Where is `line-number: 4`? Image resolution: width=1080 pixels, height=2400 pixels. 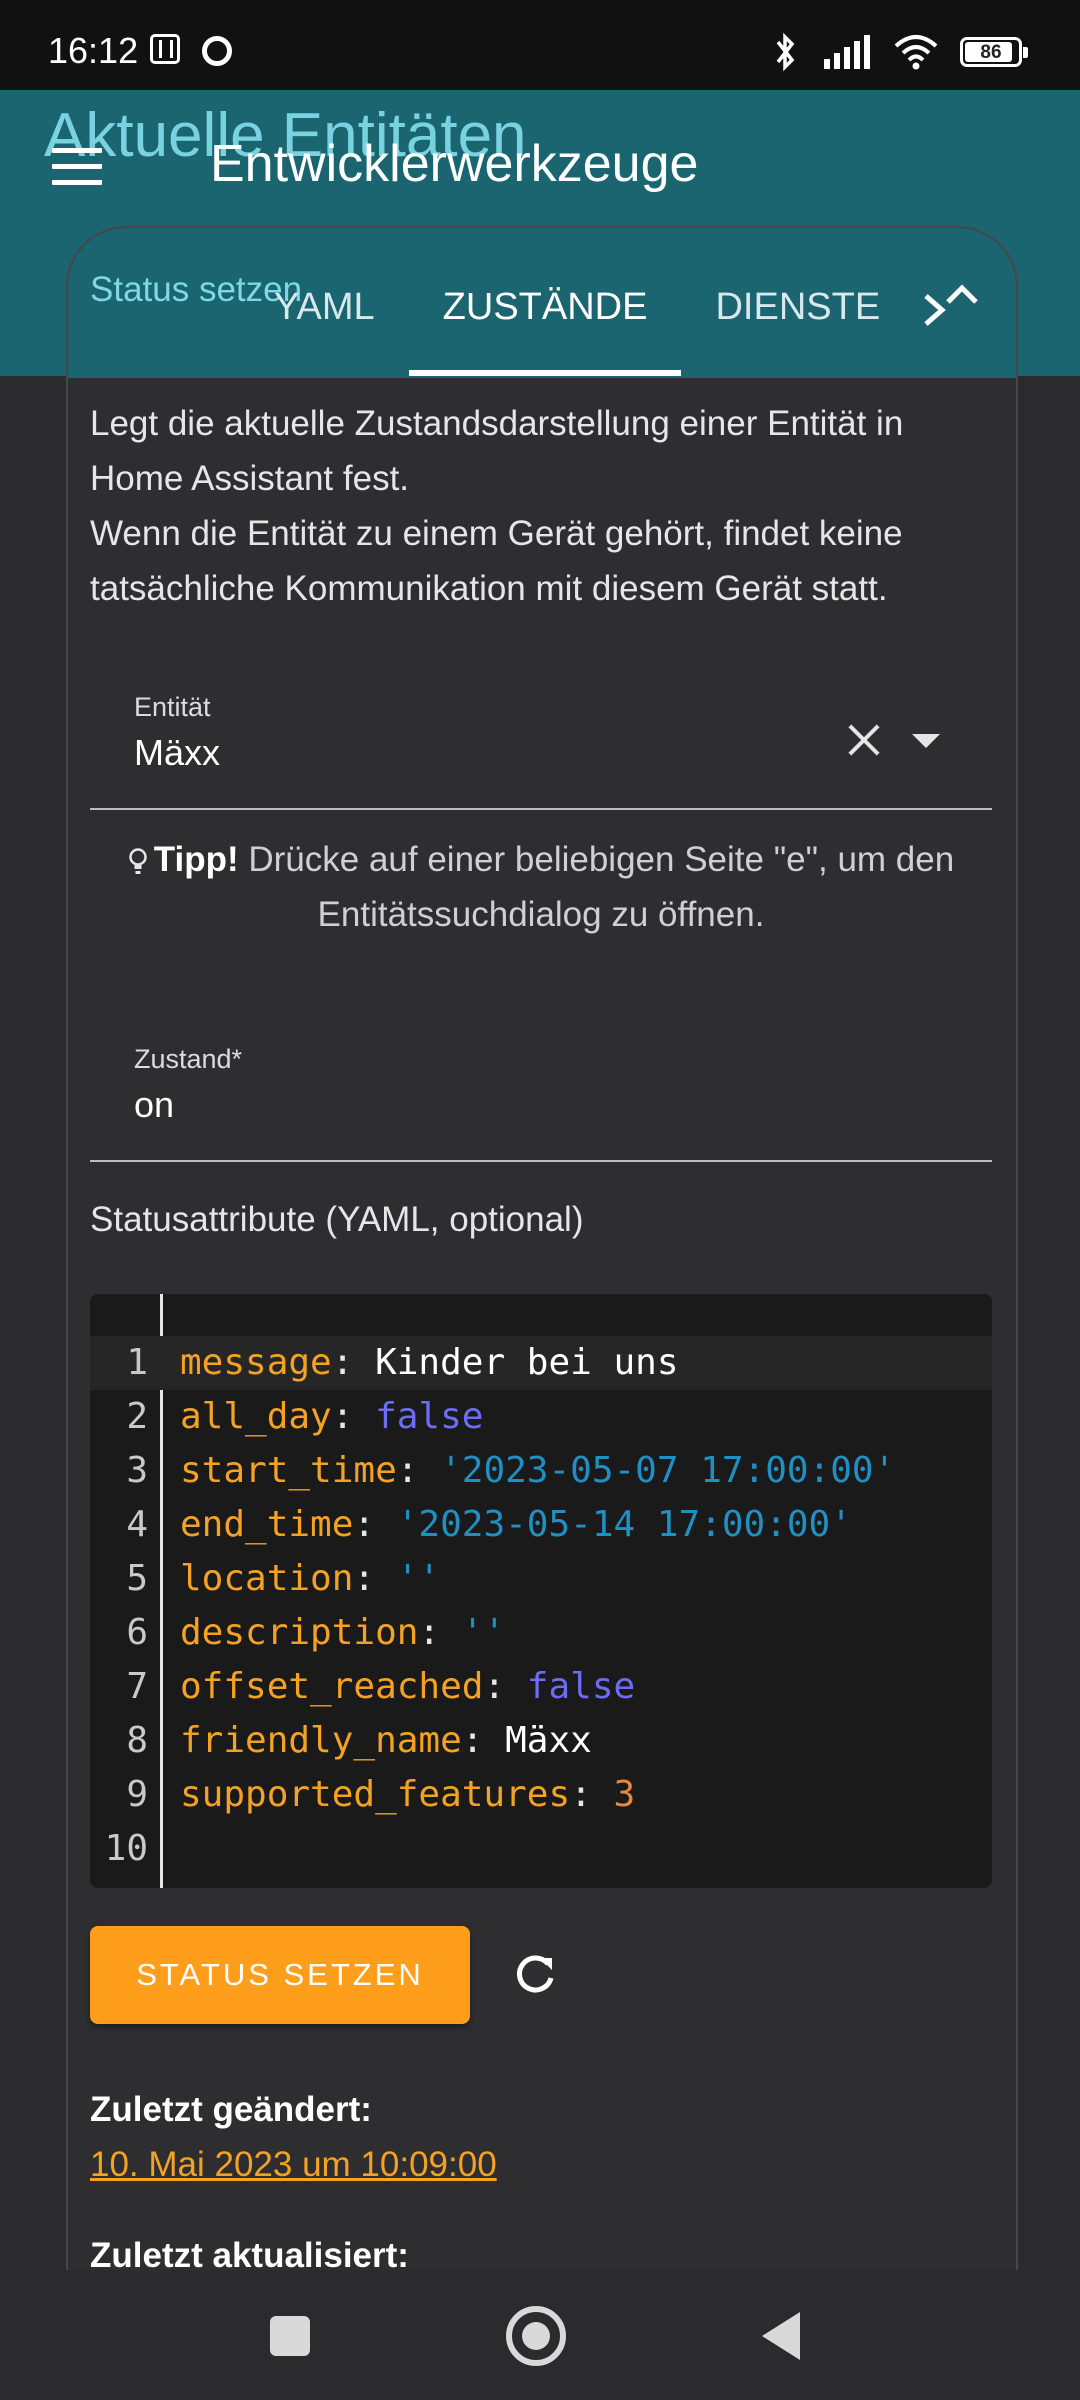
line-number: 4 is located at coordinates (137, 1524).